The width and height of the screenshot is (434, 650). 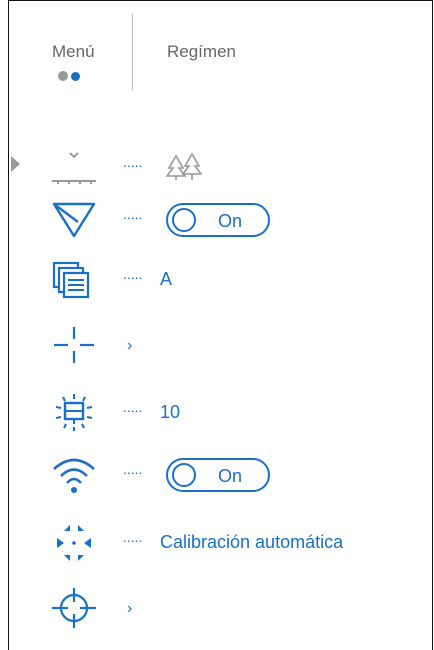 I want to click on crosshair-icon, so click(x=74, y=345).